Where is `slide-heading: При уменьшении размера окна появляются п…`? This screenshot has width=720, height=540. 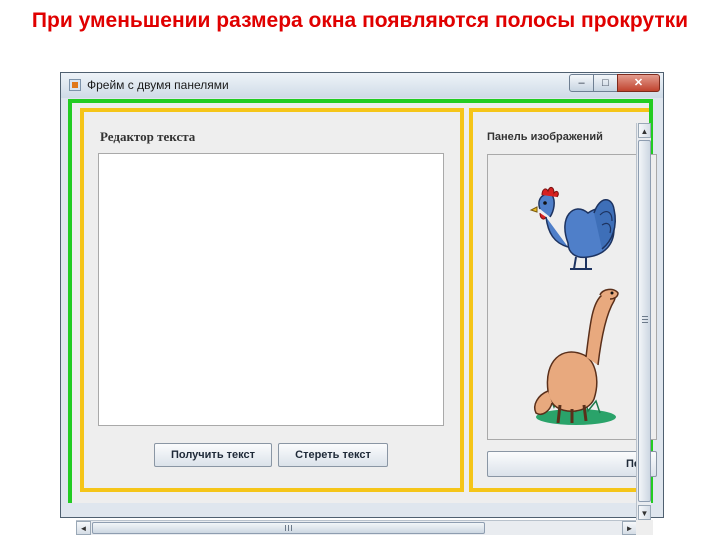 slide-heading: При уменьшении размера окна появляются п… is located at coordinates (360, 20).